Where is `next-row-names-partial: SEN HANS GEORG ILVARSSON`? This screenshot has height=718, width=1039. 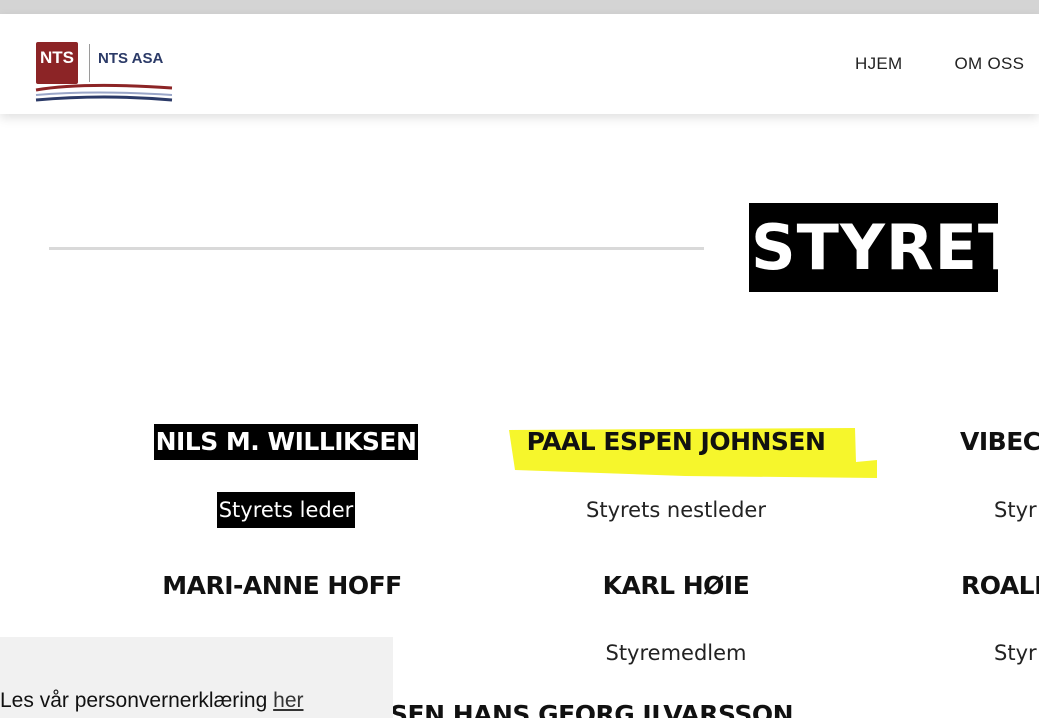 next-row-names-partial: SEN HANS GEORG ILVARSSON is located at coordinates (592, 709).